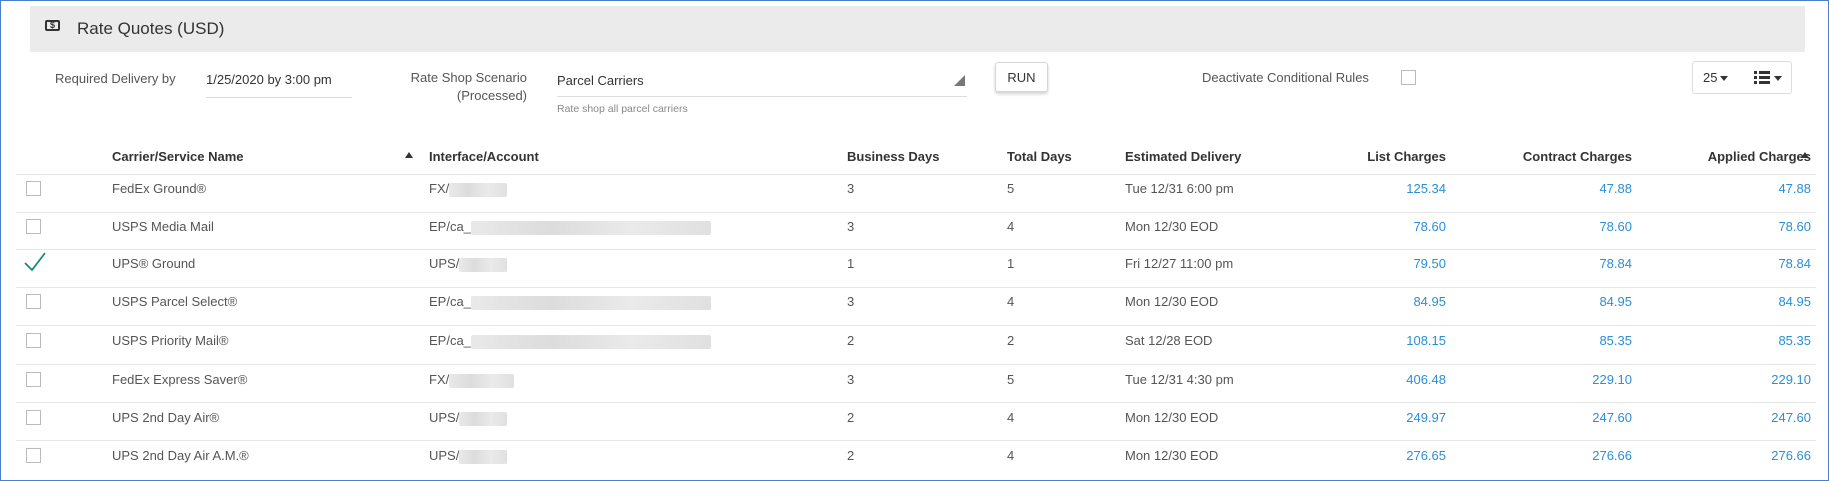  I want to click on delivery-underline, so click(279, 97).